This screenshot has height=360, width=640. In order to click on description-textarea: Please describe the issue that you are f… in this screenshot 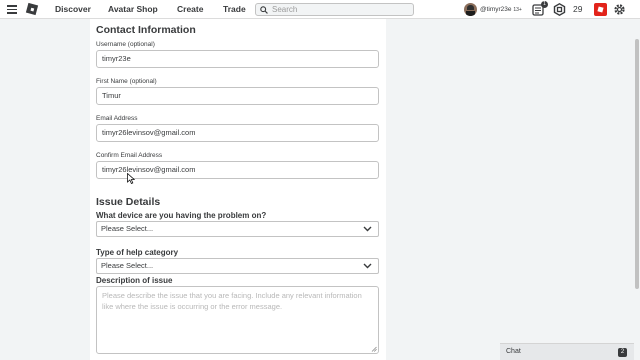, I will do `click(237, 320)`.